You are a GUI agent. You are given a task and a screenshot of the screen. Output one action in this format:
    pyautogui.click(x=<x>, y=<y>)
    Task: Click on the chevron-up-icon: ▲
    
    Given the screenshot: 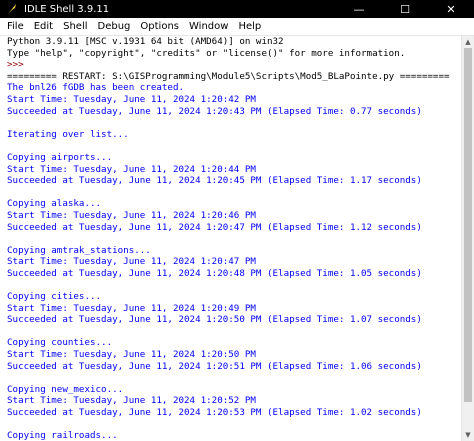 What is the action you would take?
    pyautogui.click(x=468, y=42)
    